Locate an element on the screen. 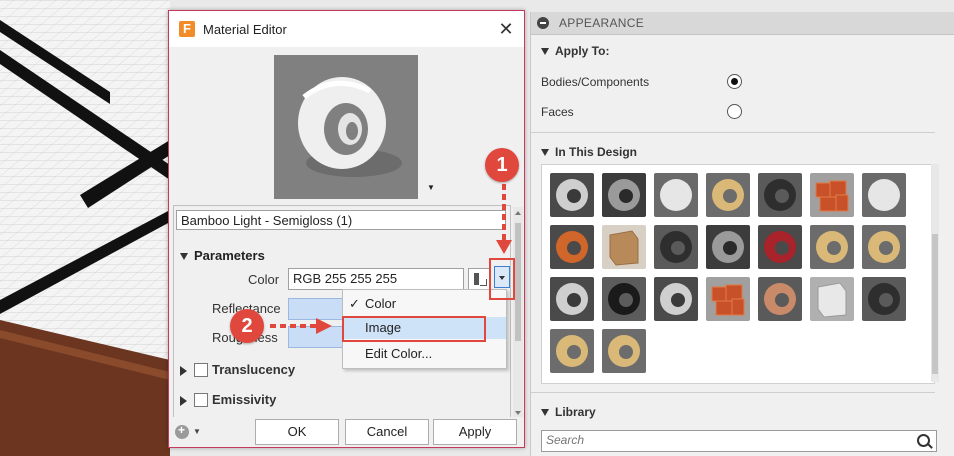 The image size is (954, 456). swatch-glass-cube is located at coordinates (832, 299).